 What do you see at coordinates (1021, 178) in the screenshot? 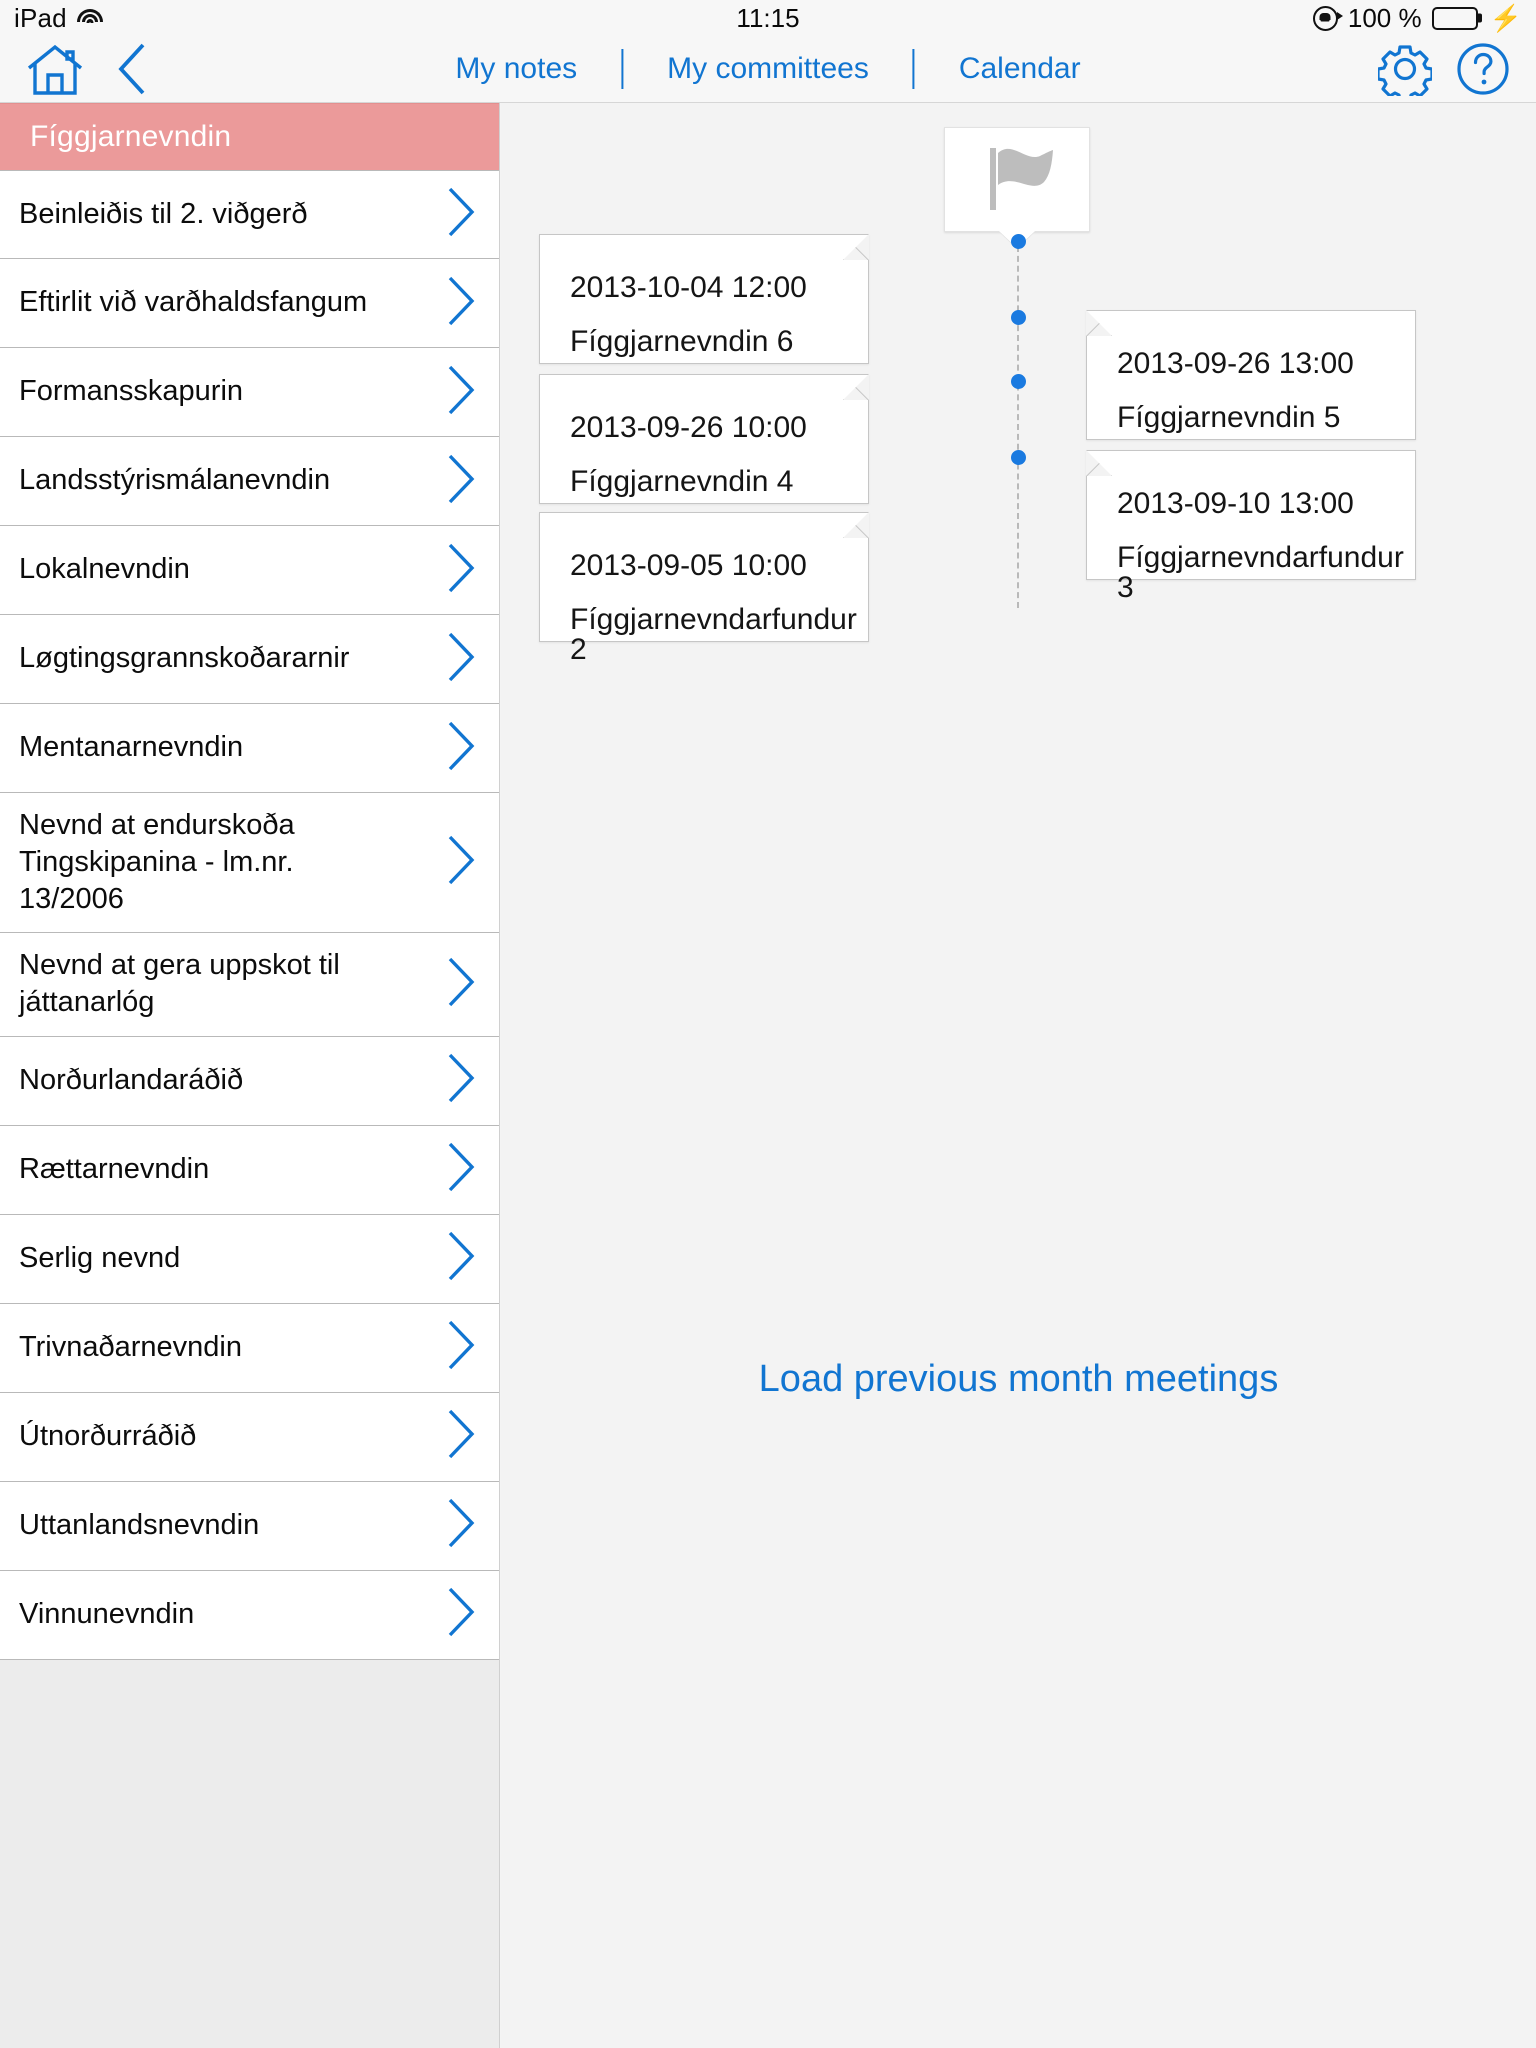
I see `flag-icon` at bounding box center [1021, 178].